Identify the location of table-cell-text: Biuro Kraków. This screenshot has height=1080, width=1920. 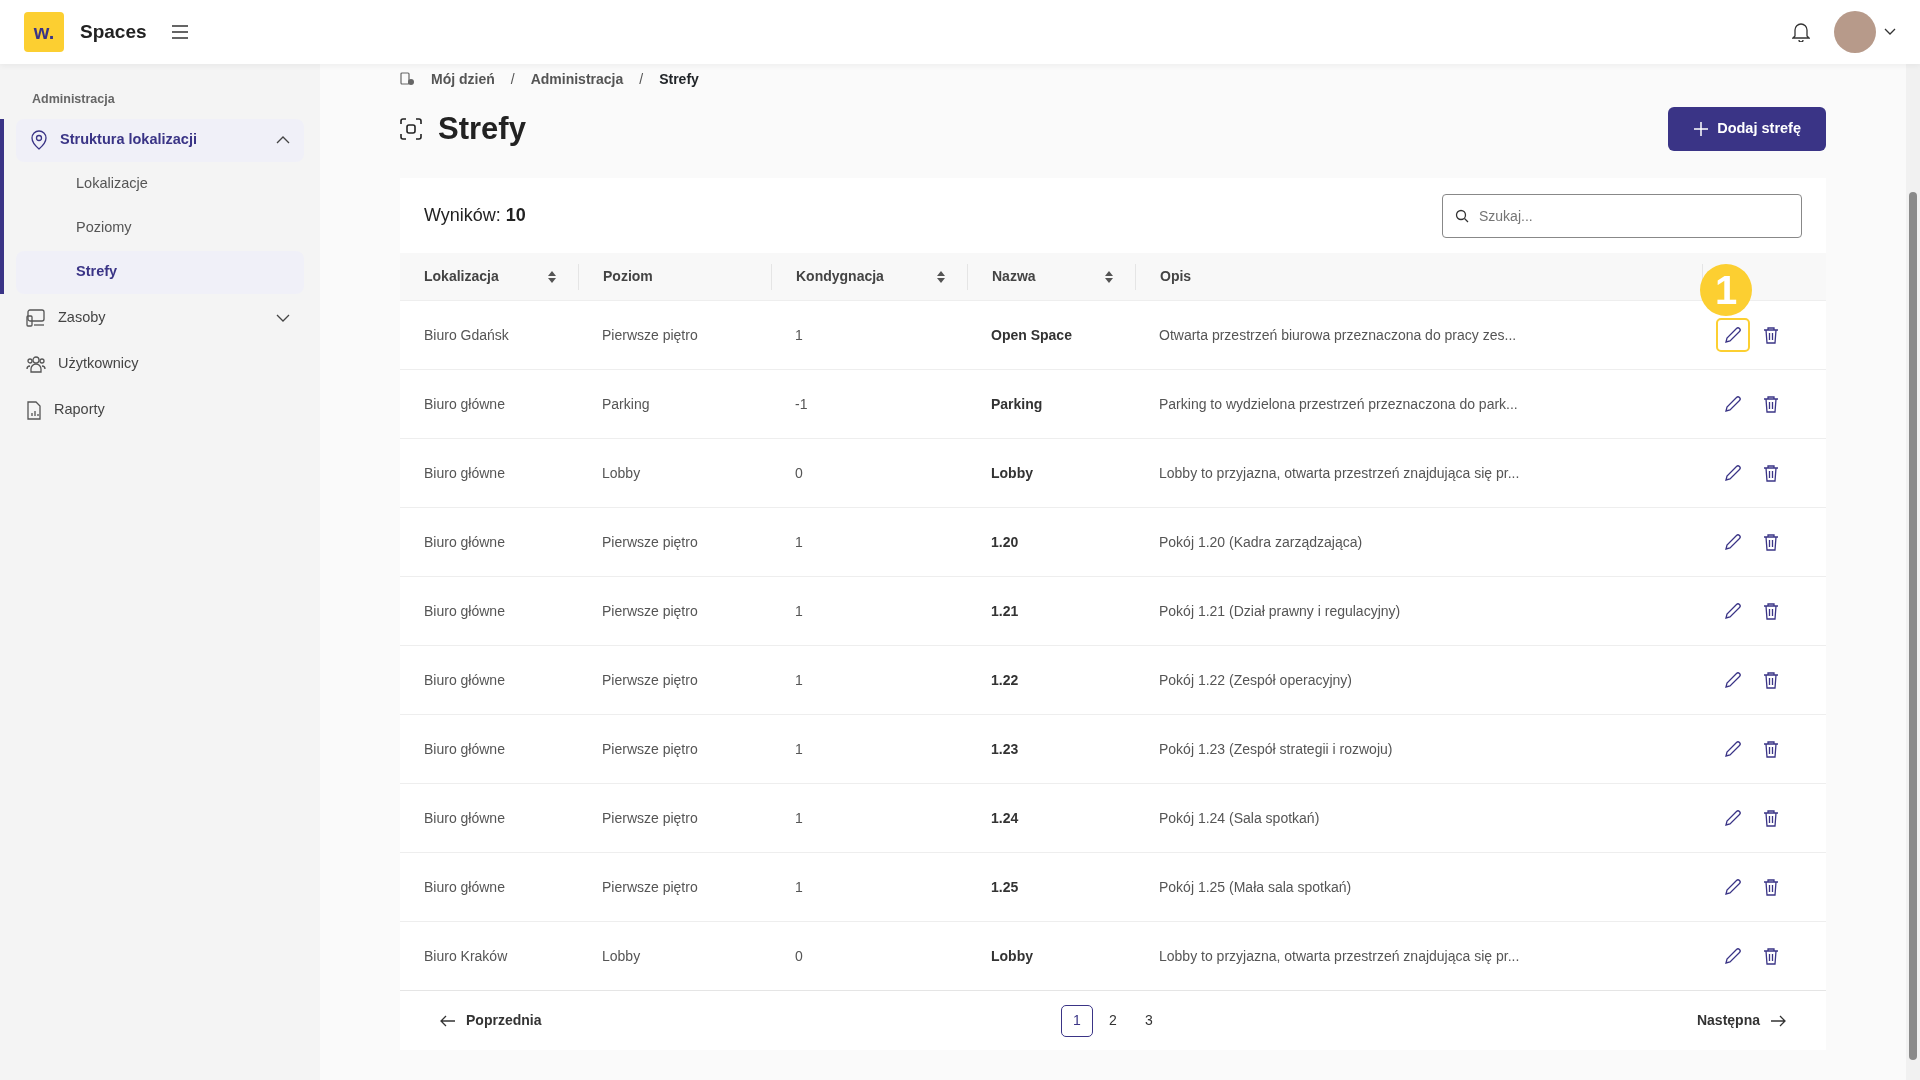
(466, 956).